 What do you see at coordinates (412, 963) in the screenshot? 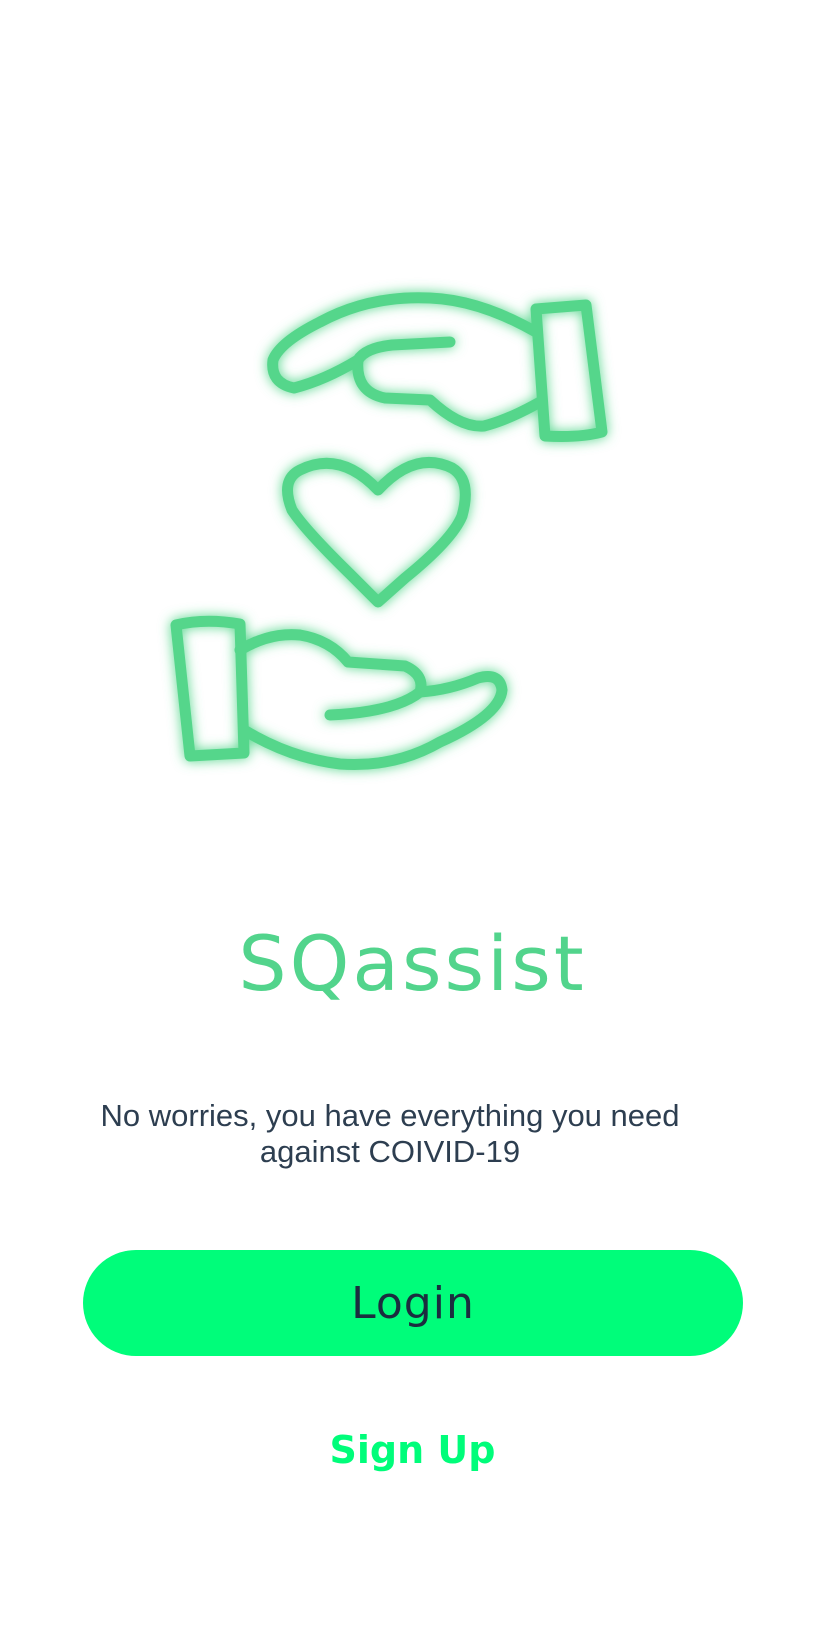
I see `app-title: SQassist` at bounding box center [412, 963].